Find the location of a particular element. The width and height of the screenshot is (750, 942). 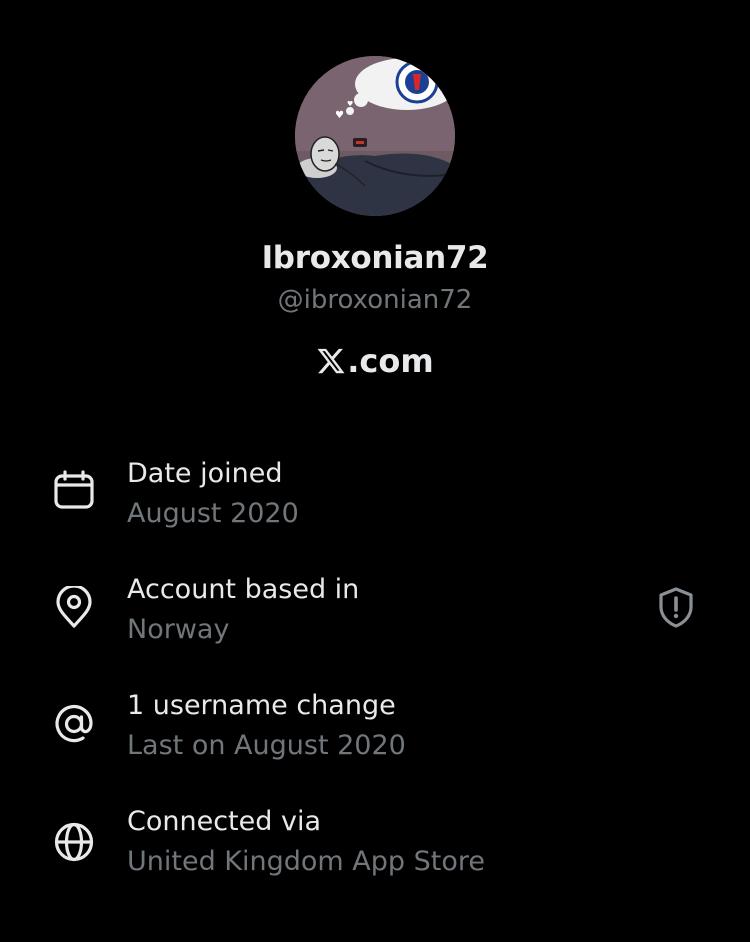

detail-label: Account based in is located at coordinates (243, 589).